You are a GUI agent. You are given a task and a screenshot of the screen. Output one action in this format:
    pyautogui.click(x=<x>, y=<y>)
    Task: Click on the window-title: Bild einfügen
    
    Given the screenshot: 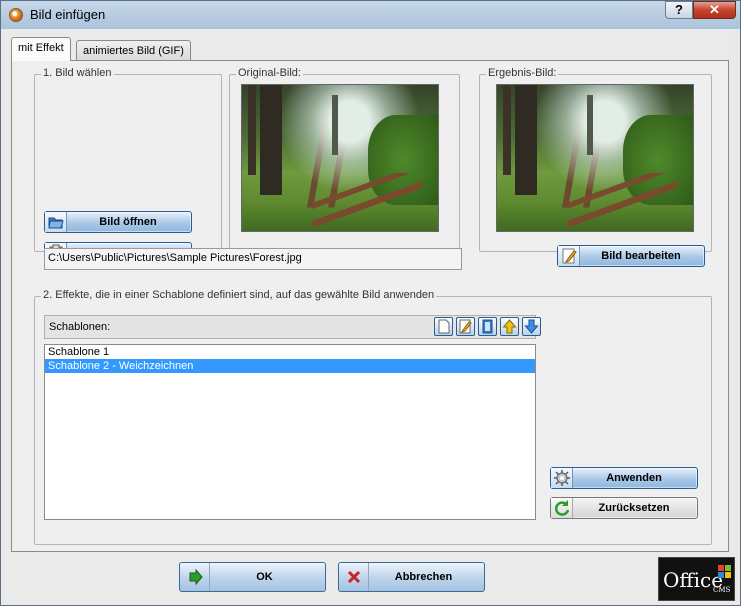 What is the action you would take?
    pyautogui.click(x=68, y=14)
    